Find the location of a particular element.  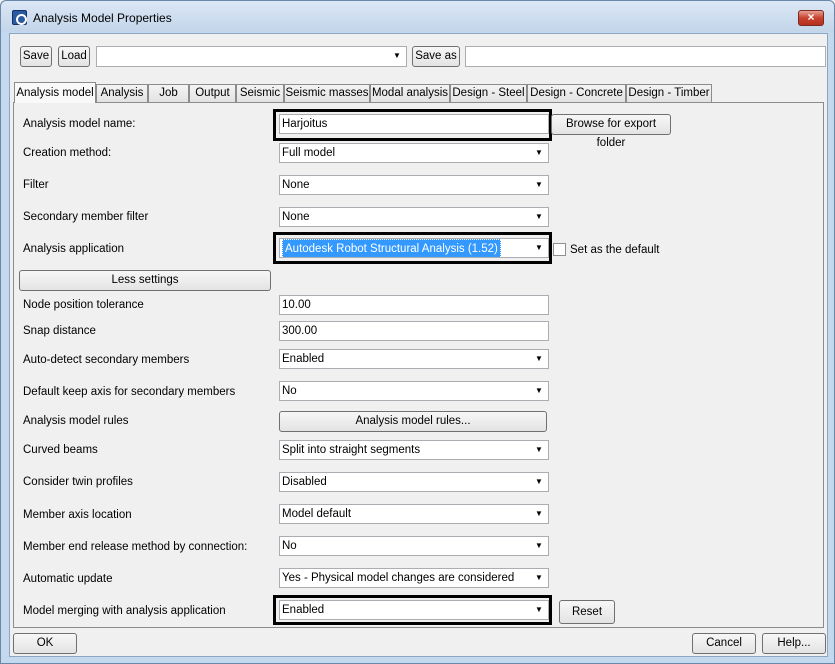

app-icon is located at coordinates (19, 17).